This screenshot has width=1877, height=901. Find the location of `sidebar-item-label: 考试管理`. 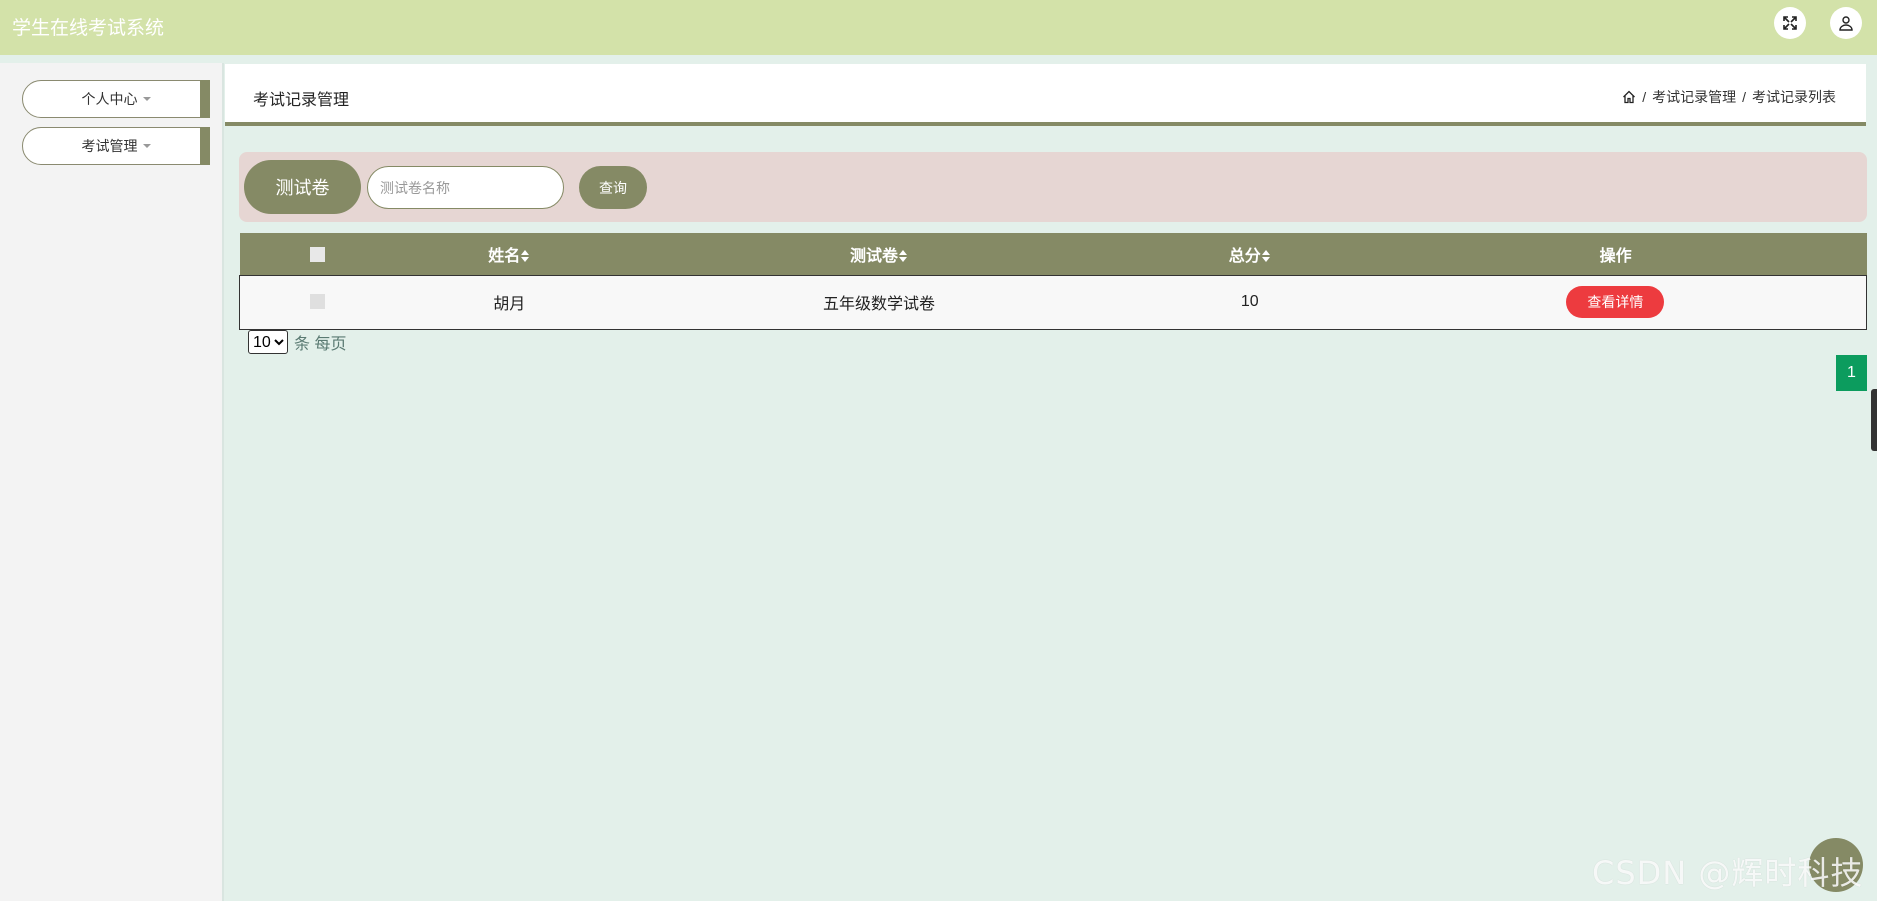

sidebar-item-label: 考试管理 is located at coordinates (109, 146).